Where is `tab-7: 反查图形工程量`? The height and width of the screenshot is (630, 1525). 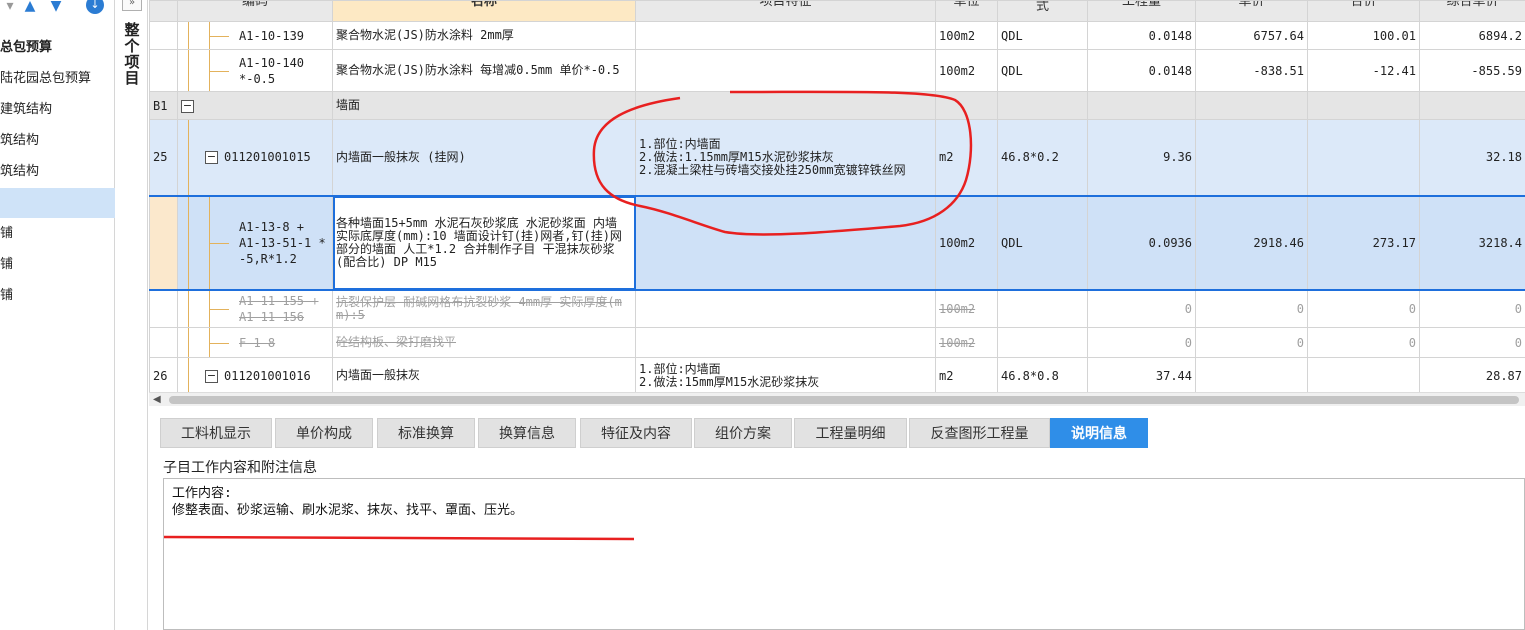 tab-7: 反查图形工程量 is located at coordinates (979, 433).